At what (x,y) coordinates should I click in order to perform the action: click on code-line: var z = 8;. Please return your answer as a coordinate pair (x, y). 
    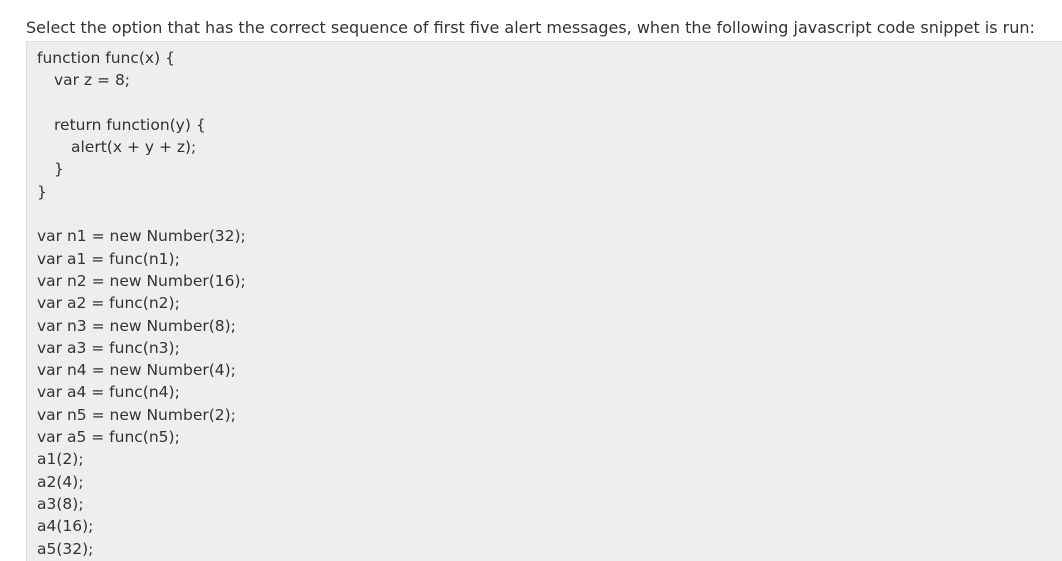
    Looking at the image, I should click on (92, 80).